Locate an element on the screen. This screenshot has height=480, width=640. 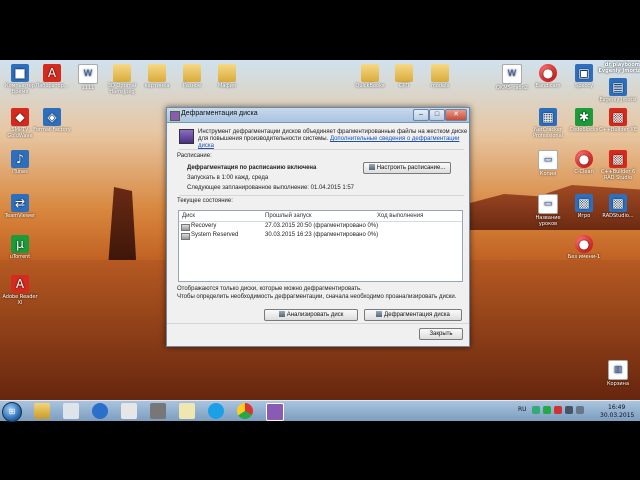
desktop-icon: Разное is located at coordinates (192, 76).